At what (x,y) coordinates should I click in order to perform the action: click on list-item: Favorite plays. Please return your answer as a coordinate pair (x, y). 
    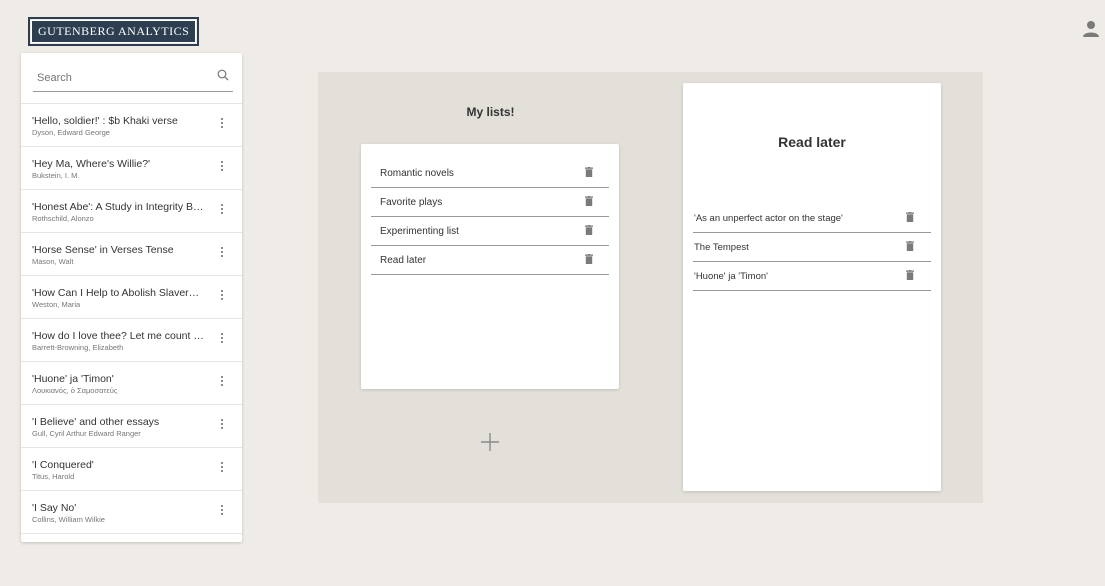
    Looking at the image, I should click on (490, 202).